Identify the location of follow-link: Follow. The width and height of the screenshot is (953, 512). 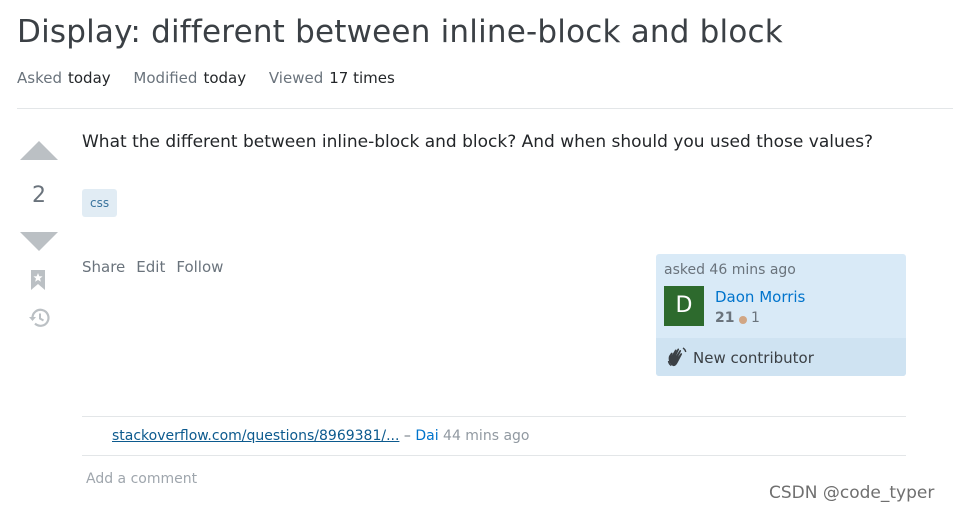
(199, 267).